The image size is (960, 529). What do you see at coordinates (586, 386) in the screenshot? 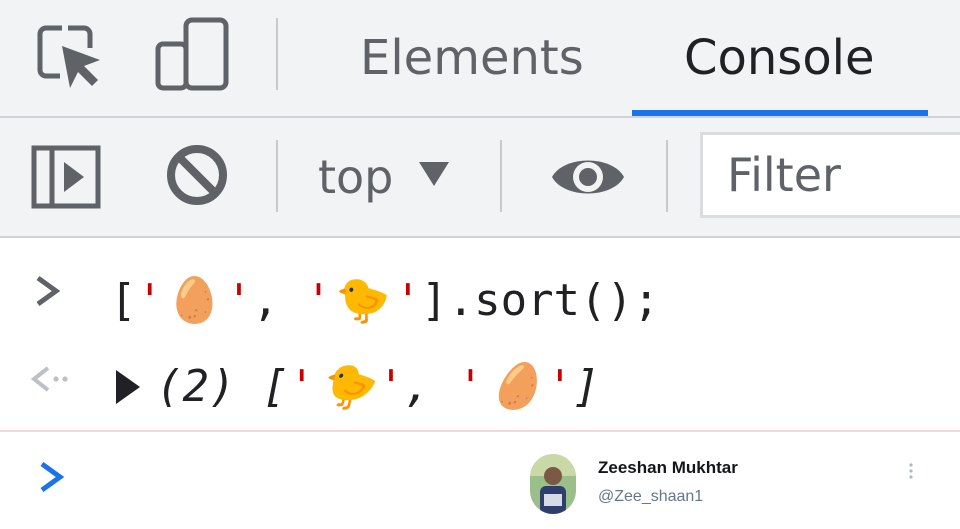
I see `result-bracket: ]` at bounding box center [586, 386].